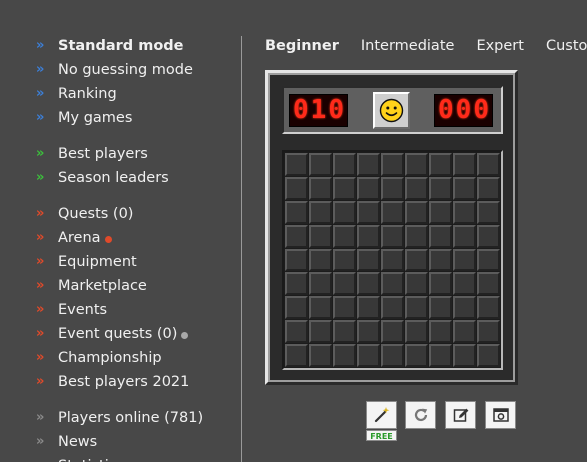 Image resolution: width=587 pixels, height=462 pixels. I want to click on menu-item-standard-mode: » Standard mode, so click(114, 46).